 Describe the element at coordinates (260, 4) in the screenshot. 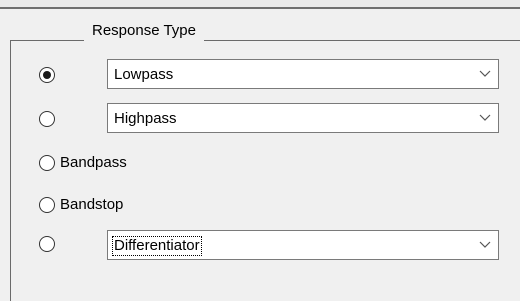

I see `window-top-edge` at that location.